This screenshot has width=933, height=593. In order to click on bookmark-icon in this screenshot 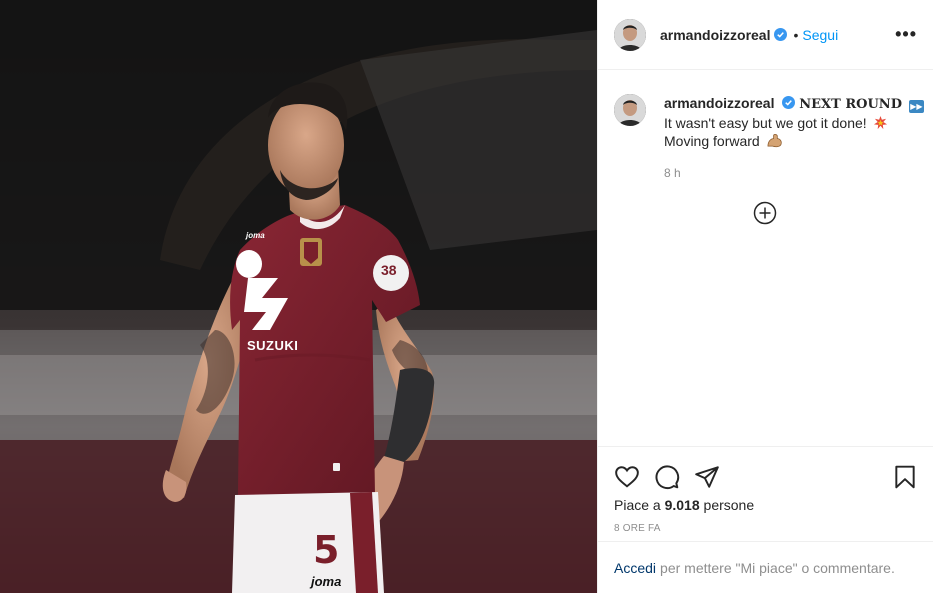, I will do `click(905, 477)`.